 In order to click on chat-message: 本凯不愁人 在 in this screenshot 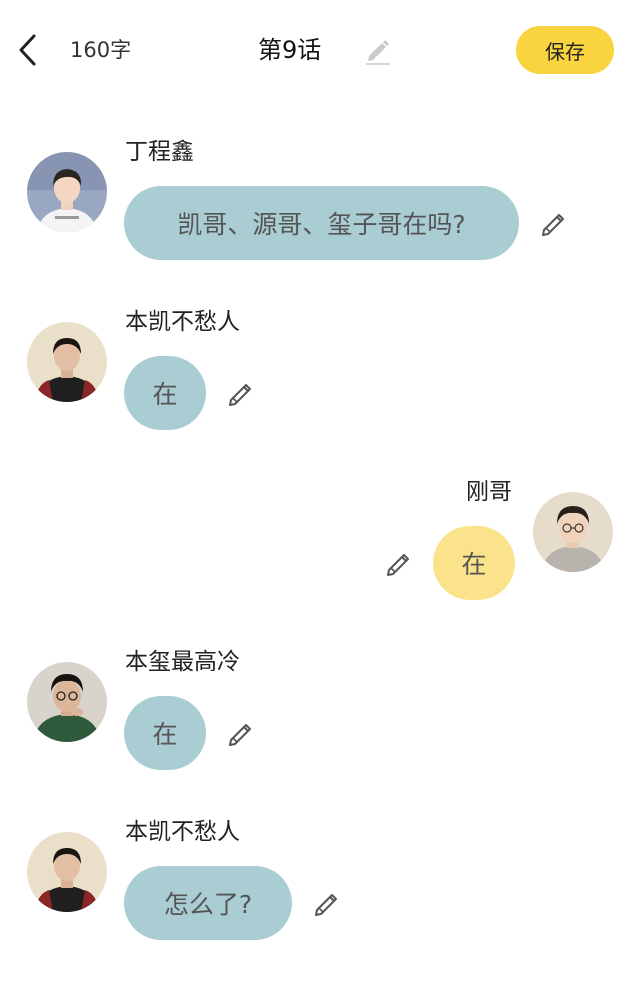, I will do `click(320, 370)`.